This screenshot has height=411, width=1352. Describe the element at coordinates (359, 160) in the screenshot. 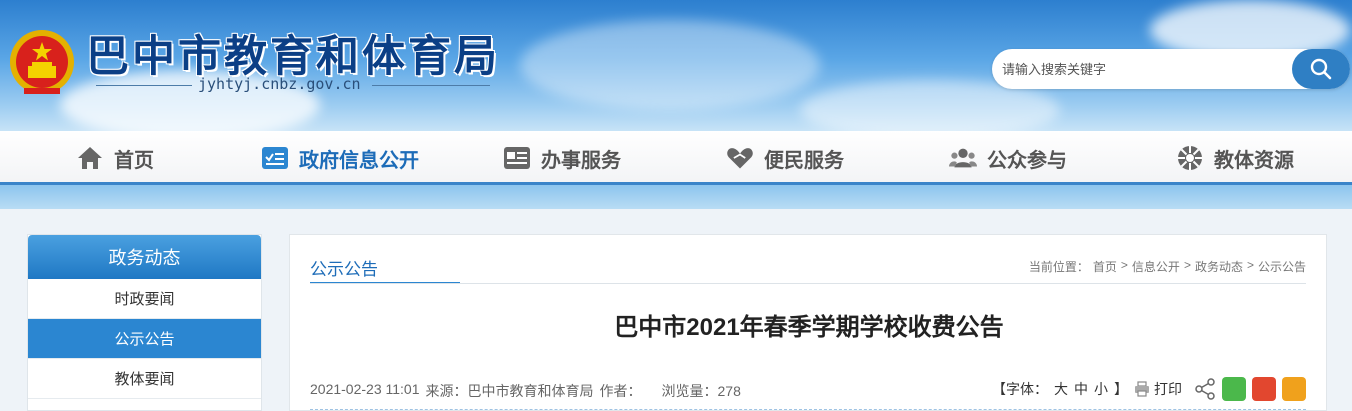

I see `nav-item-label: 政府信息公开` at that location.